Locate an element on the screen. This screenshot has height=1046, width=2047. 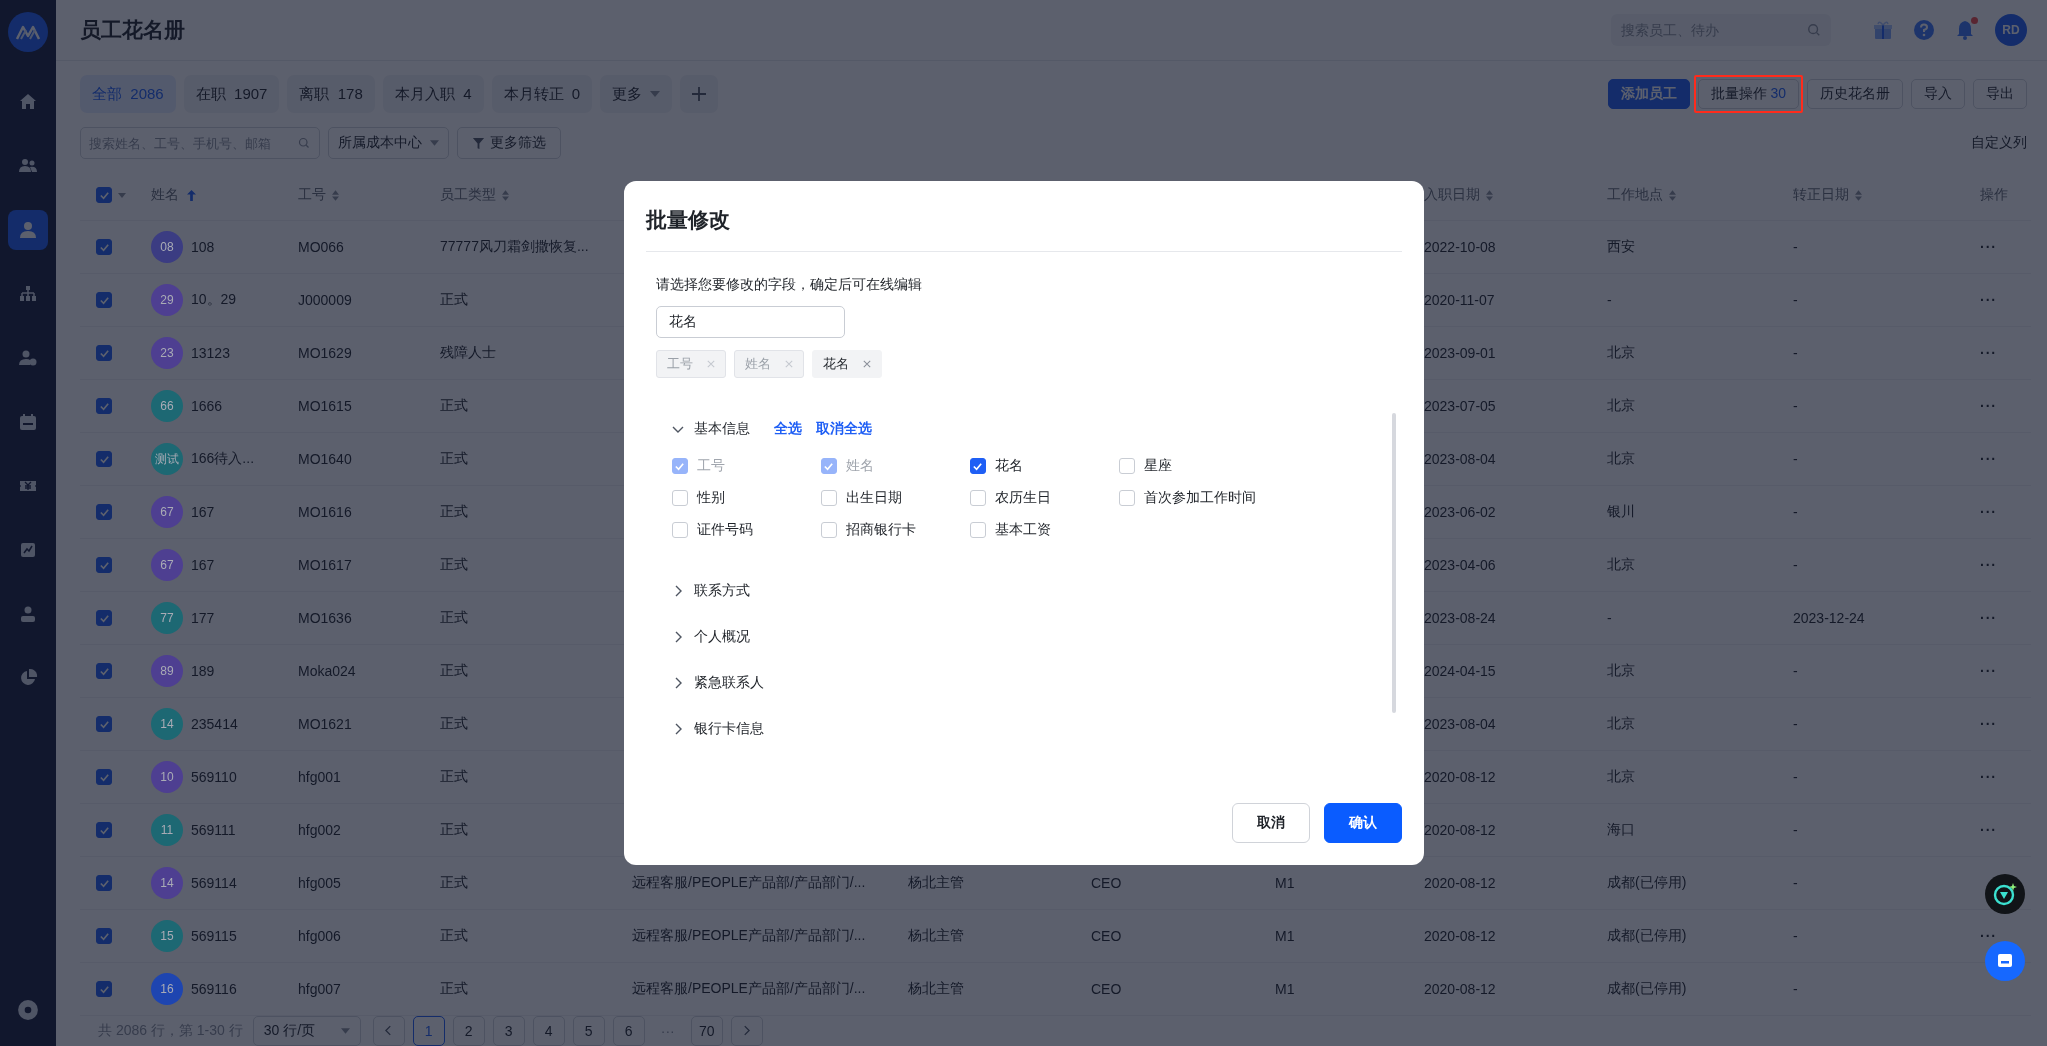
section-title: 紧急联系人 is located at coordinates (728, 683).